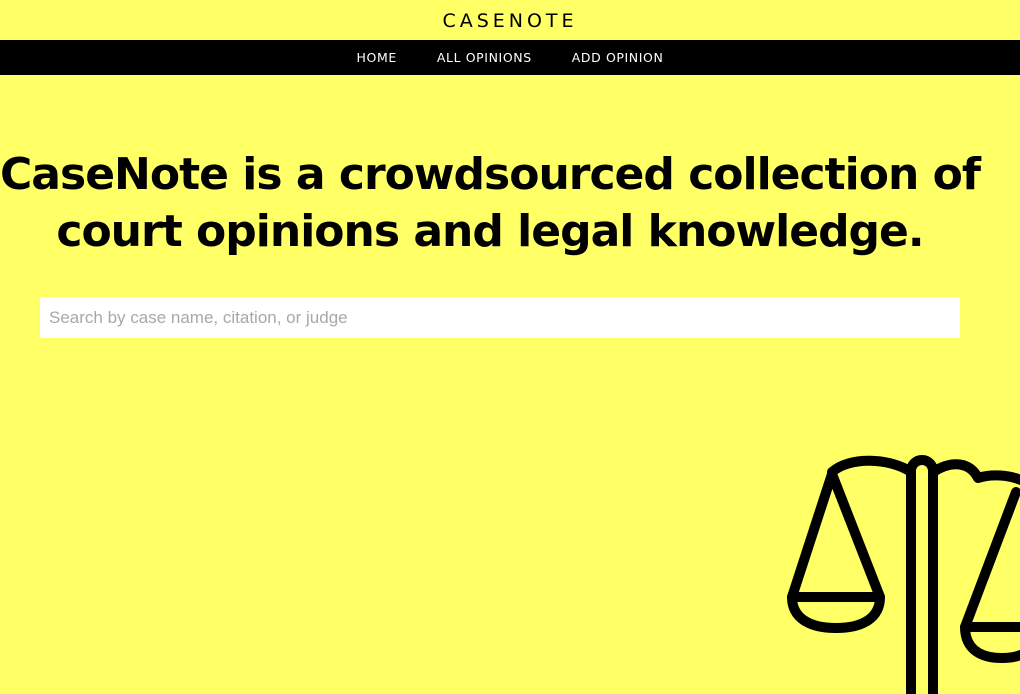 This screenshot has height=694, width=1020. I want to click on search-input, so click(500, 317).